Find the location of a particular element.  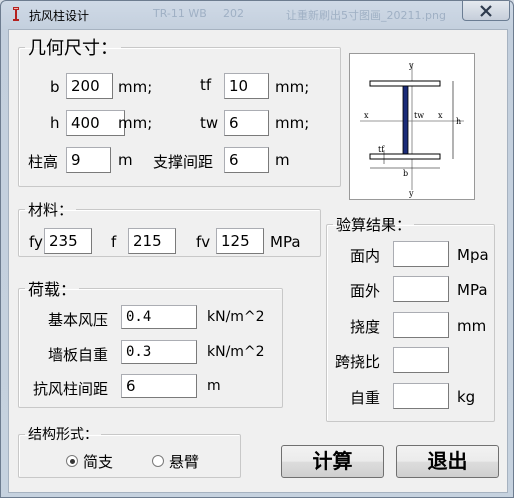

wall-weight-input is located at coordinates (159, 352).